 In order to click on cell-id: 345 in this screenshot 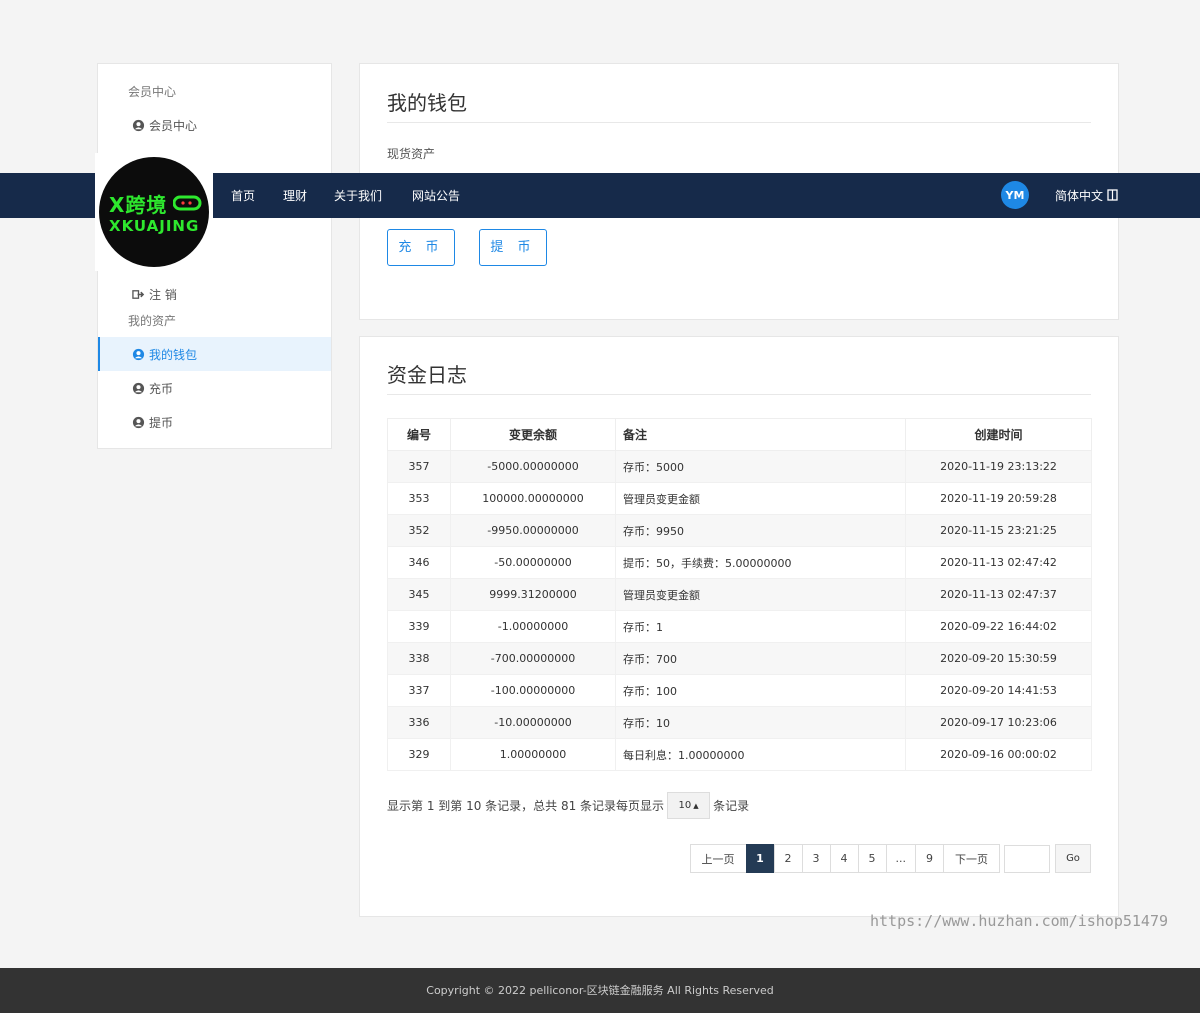, I will do `click(419, 594)`.